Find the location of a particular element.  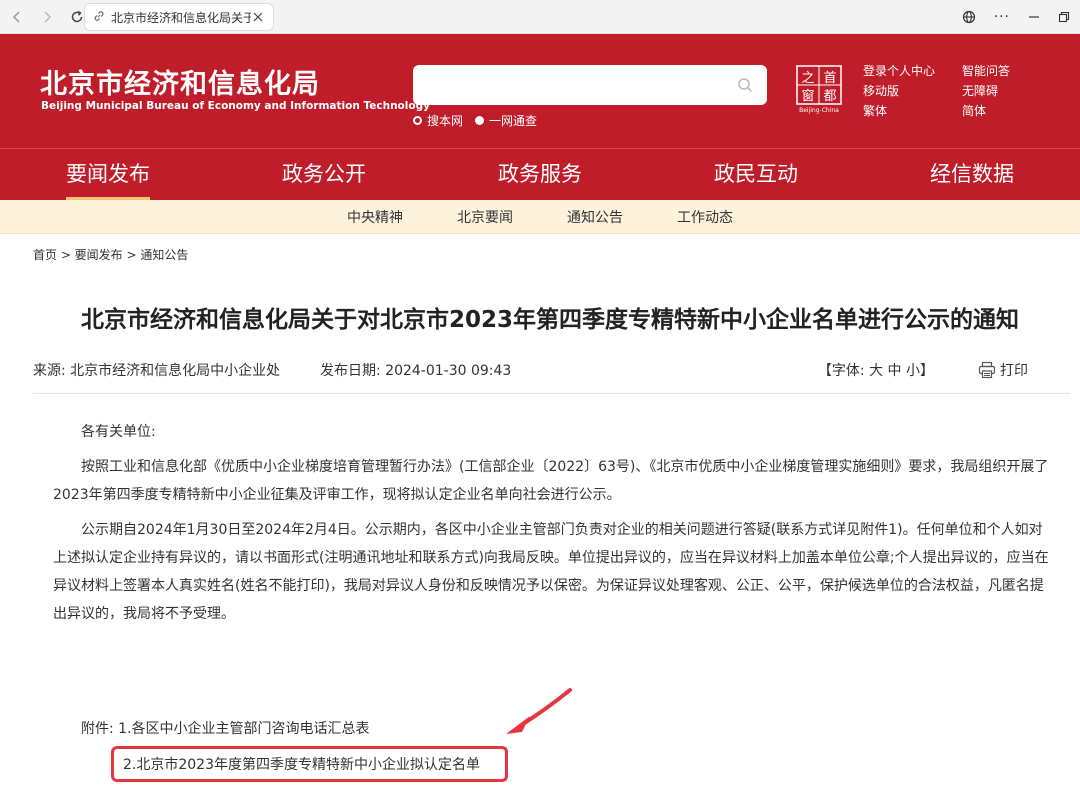

browser-tab: 北京市经济和信息化局关于对 is located at coordinates (179, 17).